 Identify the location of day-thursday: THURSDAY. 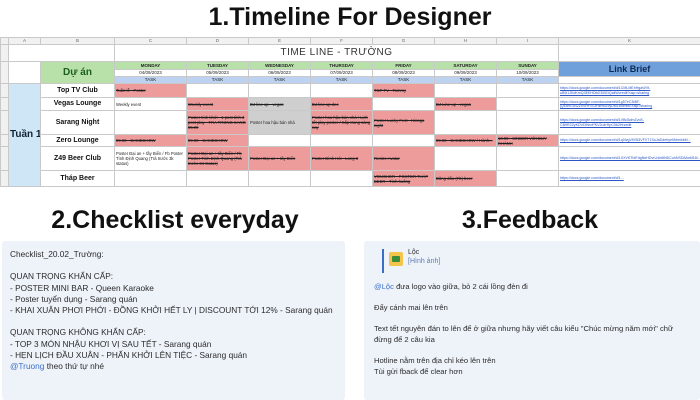
(341, 65).